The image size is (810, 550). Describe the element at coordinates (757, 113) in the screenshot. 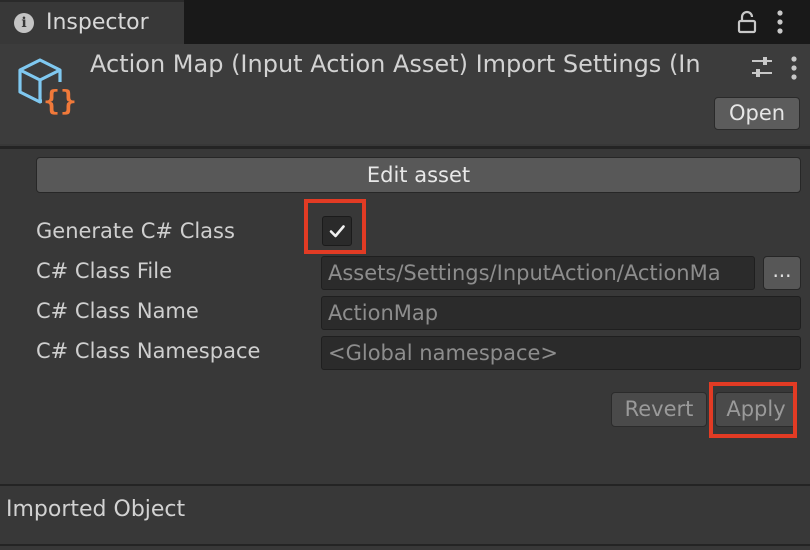

I see `open-button: Open` at that location.